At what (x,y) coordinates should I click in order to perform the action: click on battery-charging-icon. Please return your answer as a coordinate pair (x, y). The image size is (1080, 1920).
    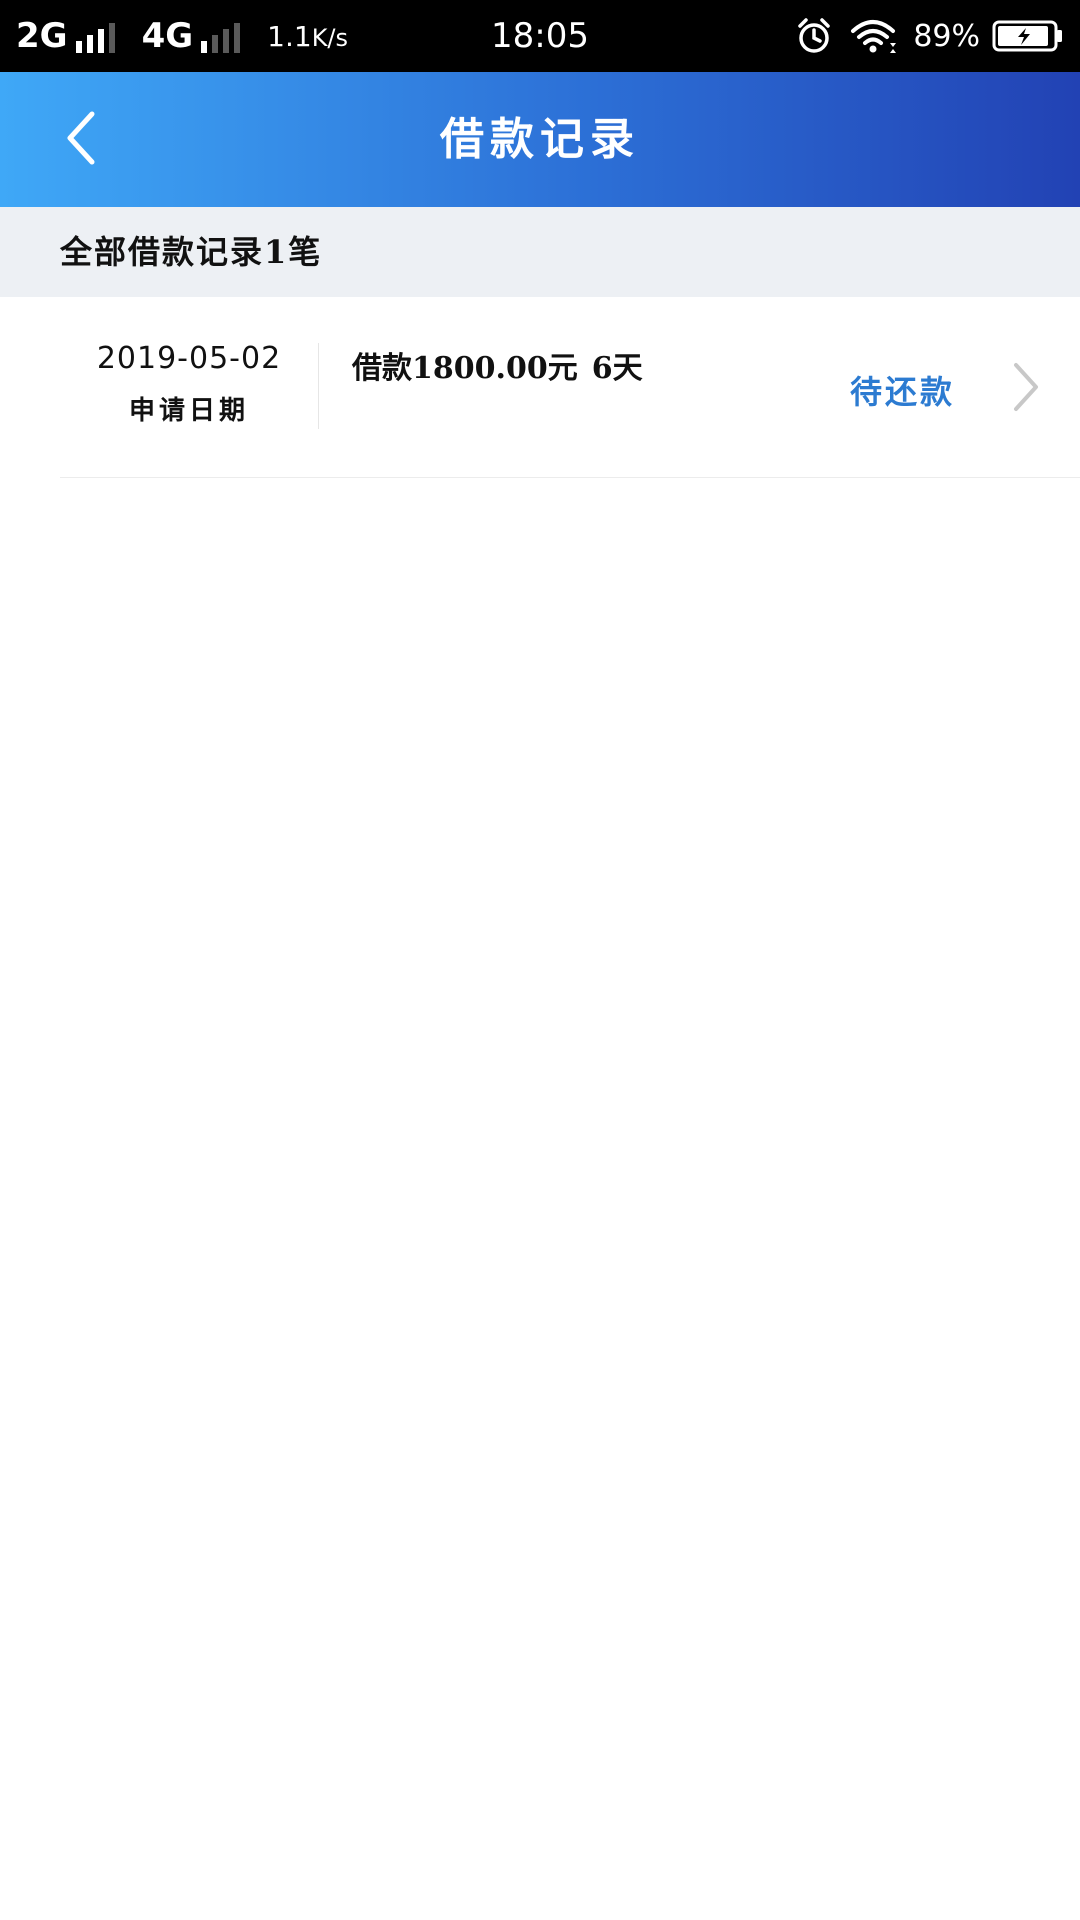
    Looking at the image, I should click on (1028, 36).